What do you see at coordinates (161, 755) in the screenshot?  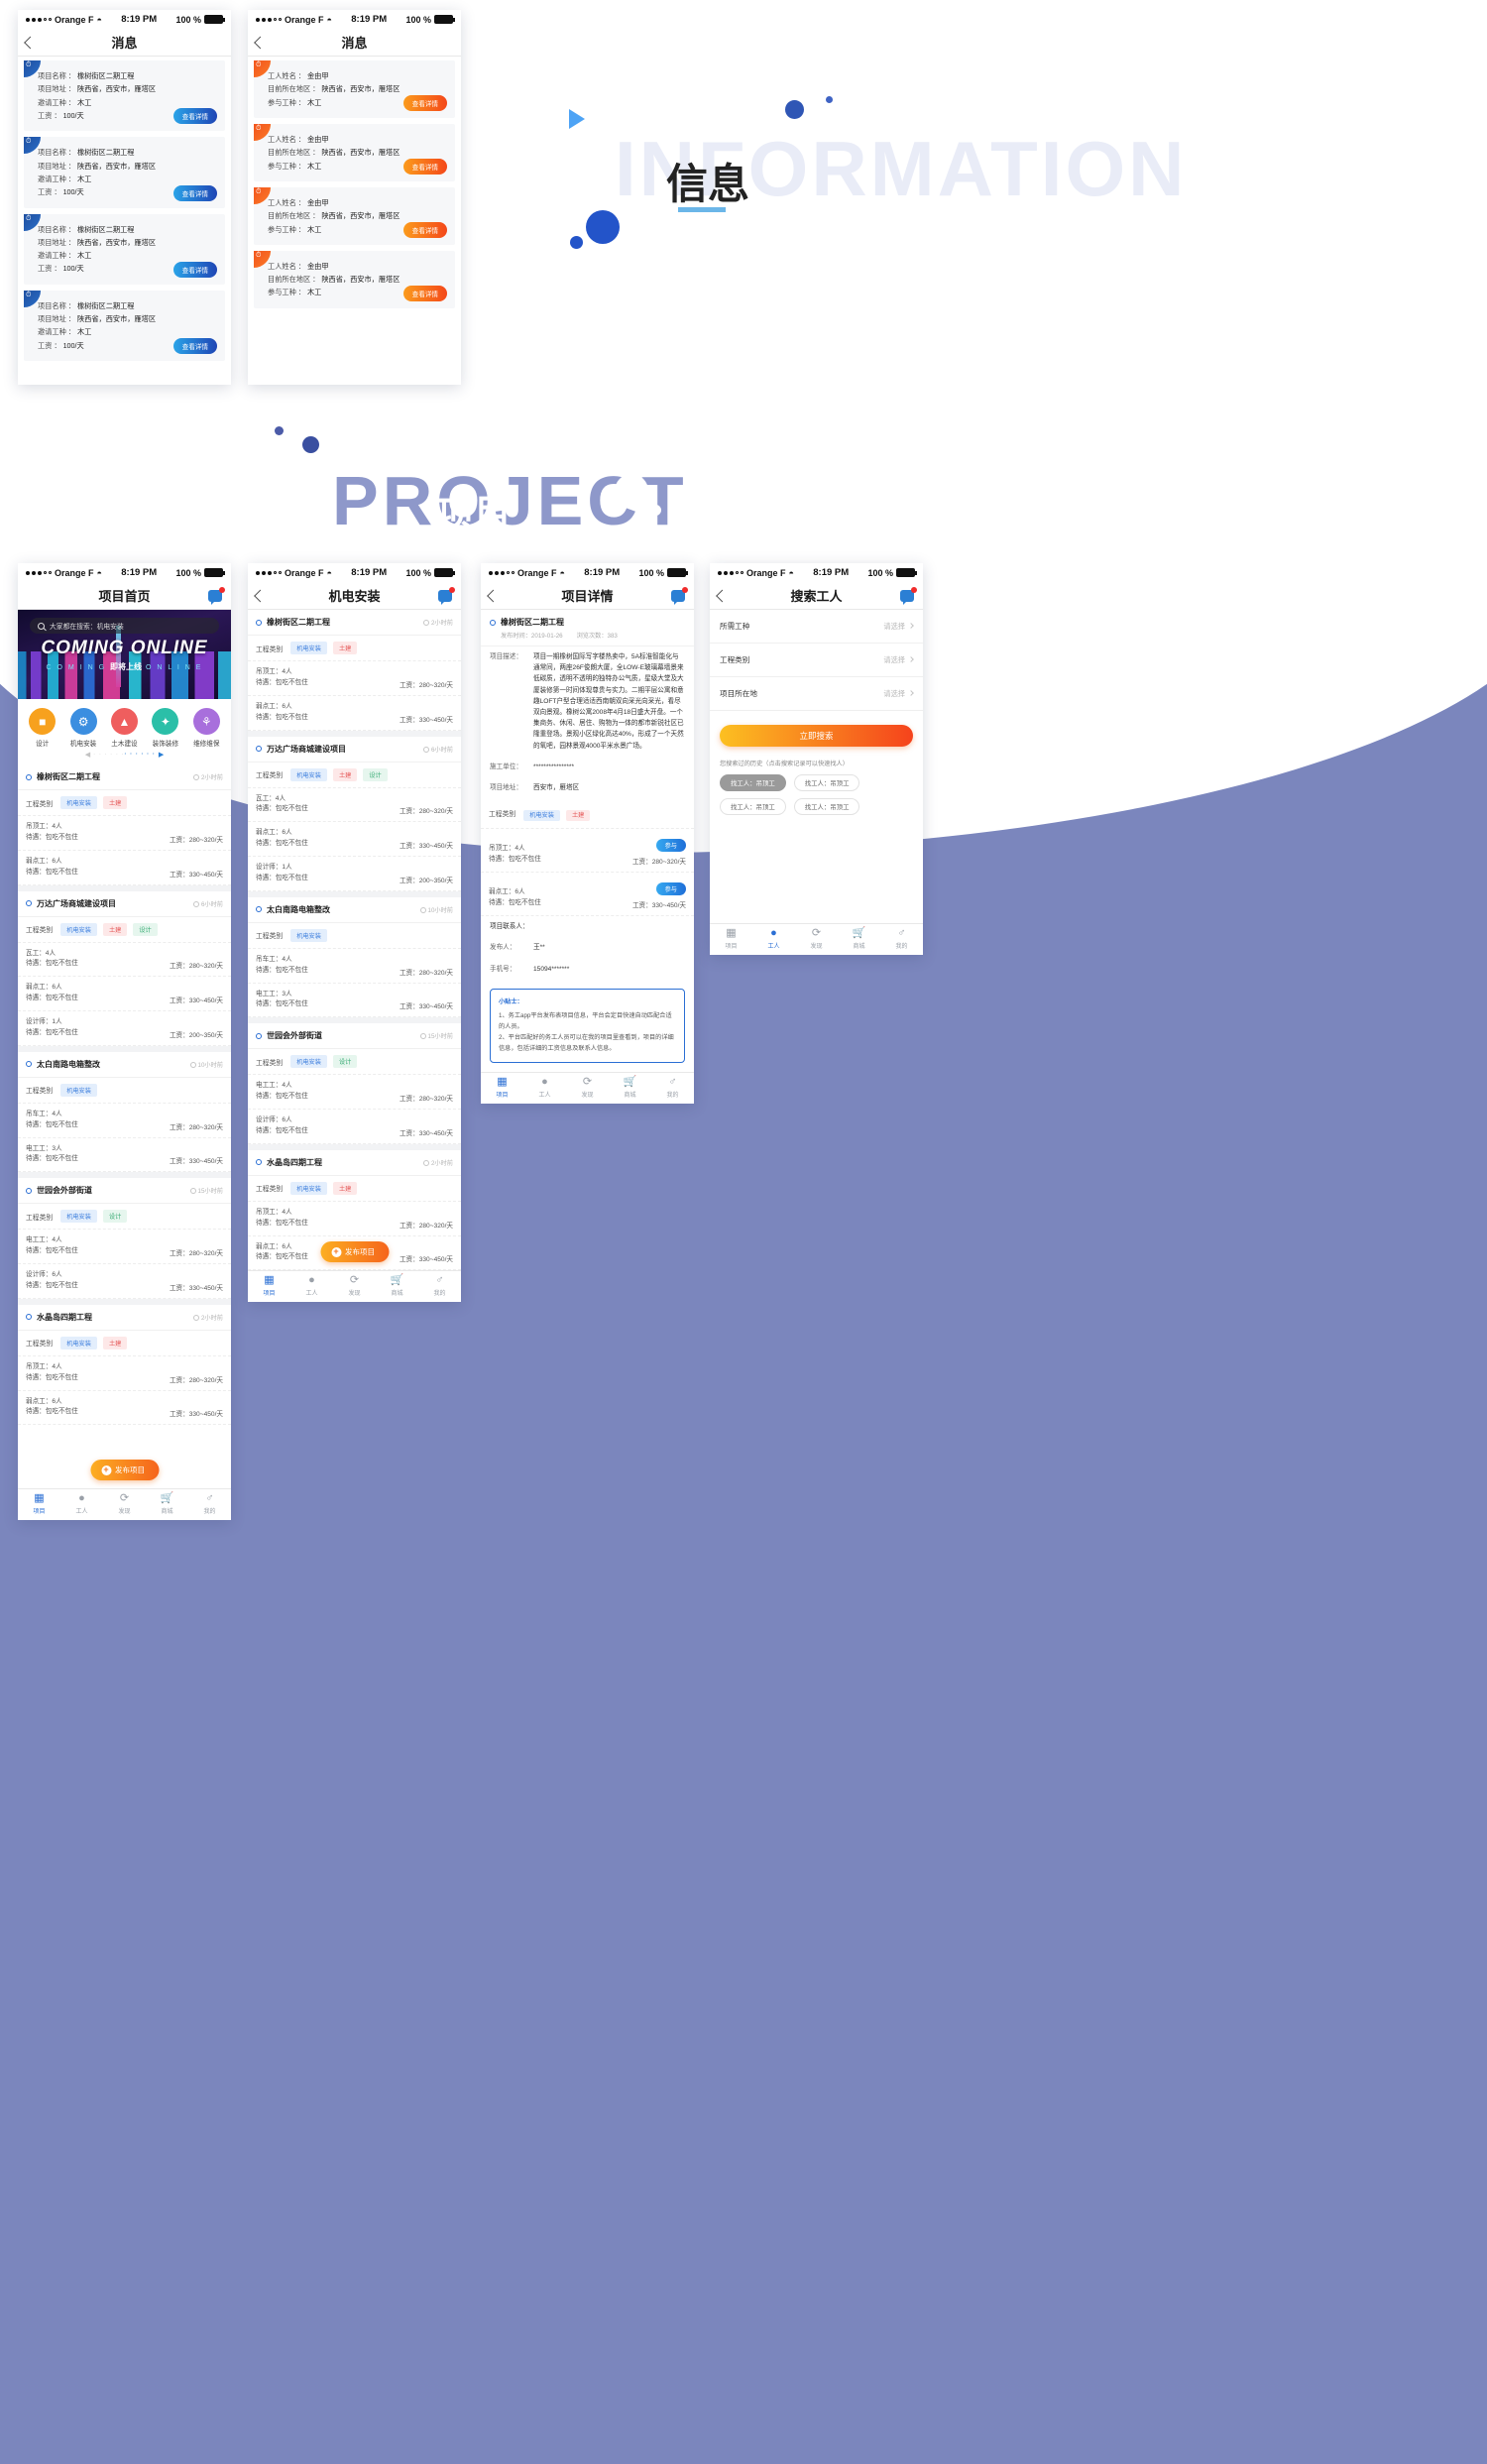 I see `chevron-right-icon: ▶` at bounding box center [161, 755].